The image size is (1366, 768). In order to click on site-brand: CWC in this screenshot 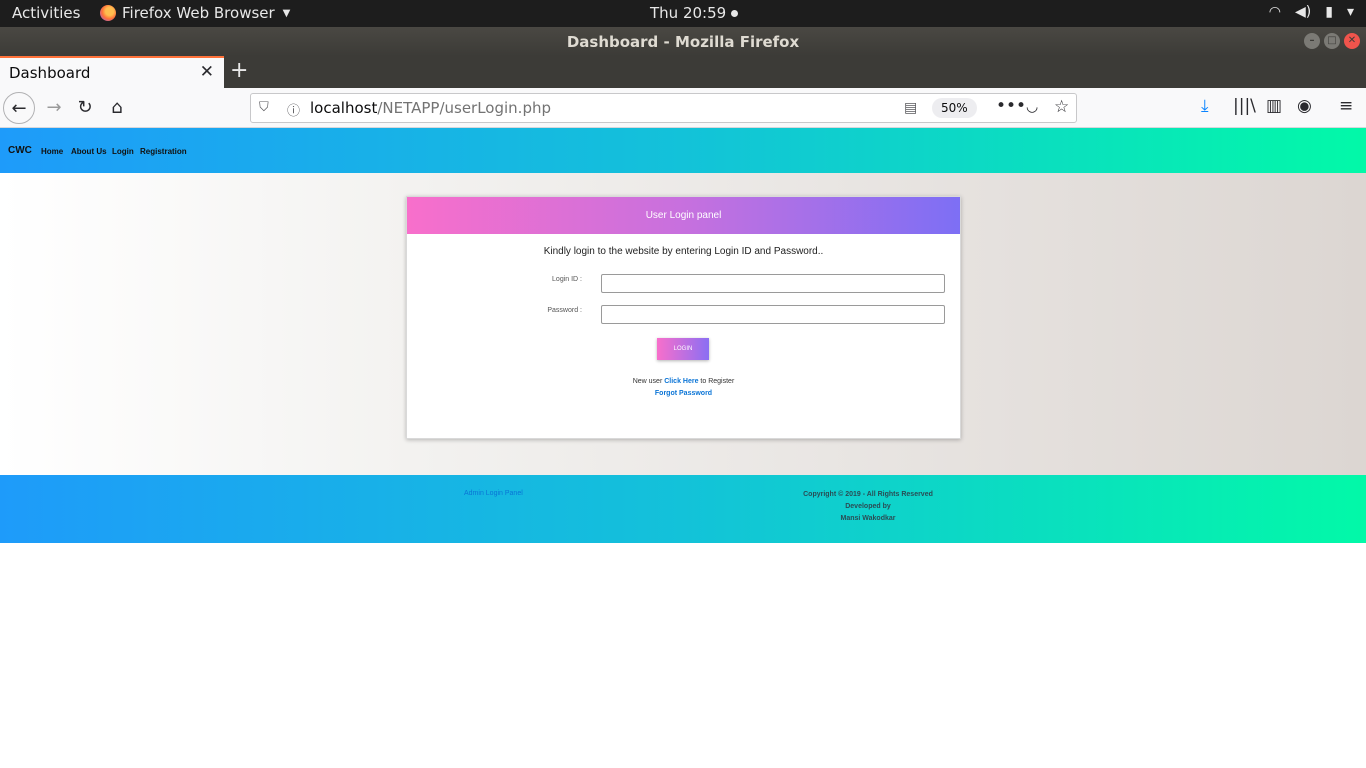, I will do `click(20, 150)`.